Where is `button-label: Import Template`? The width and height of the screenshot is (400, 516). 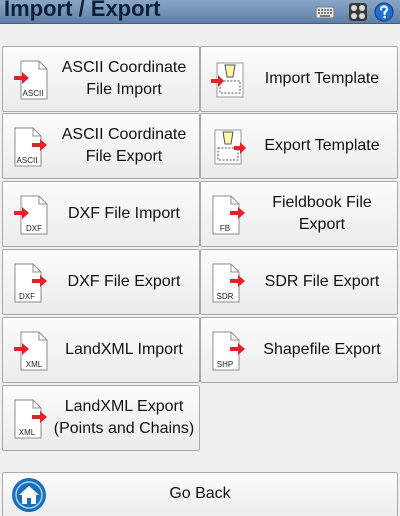
button-label: Import Template is located at coordinates (322, 78).